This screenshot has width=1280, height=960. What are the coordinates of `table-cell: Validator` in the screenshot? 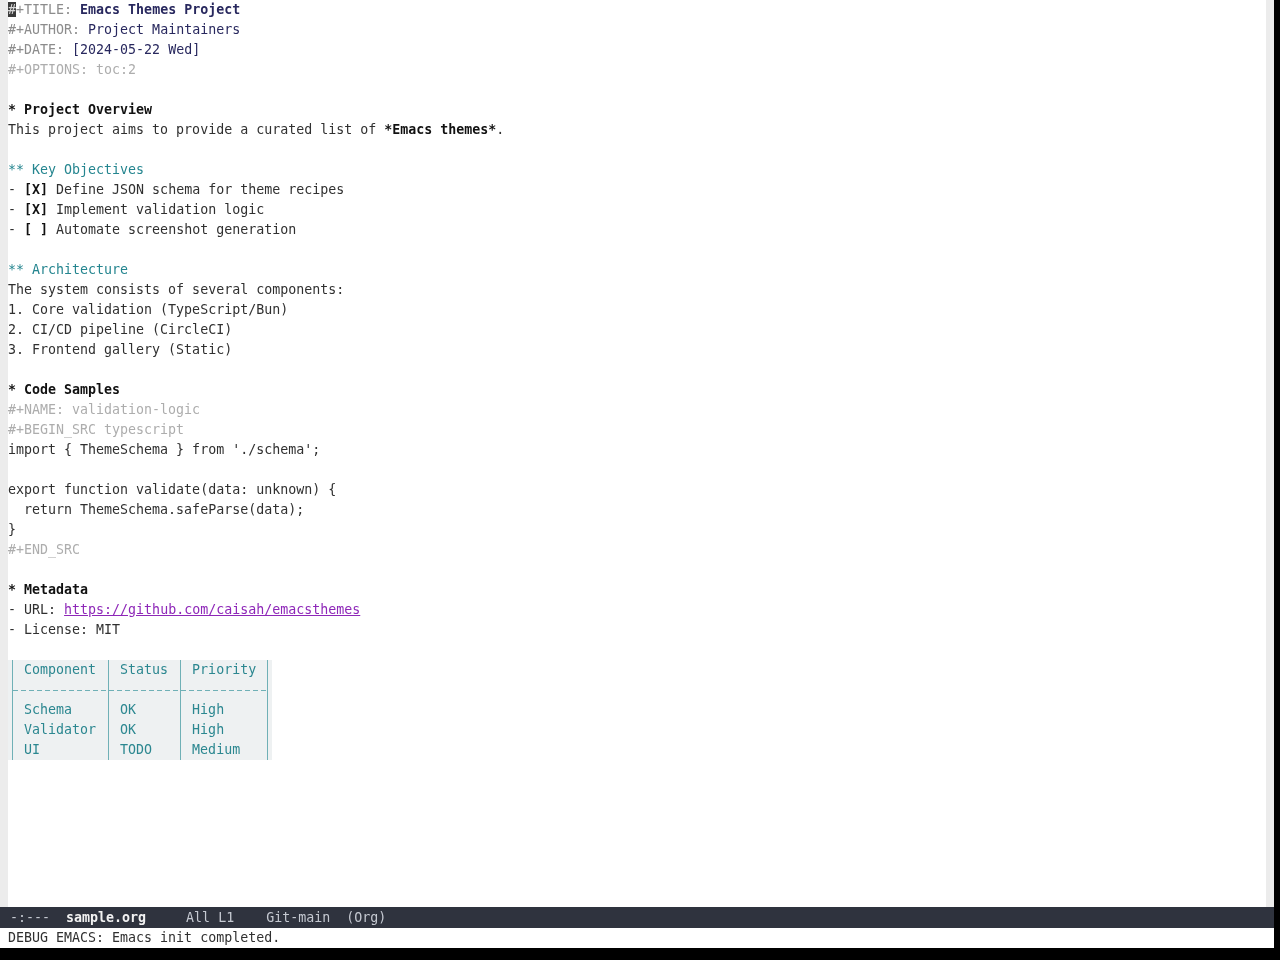 It's located at (60, 730).